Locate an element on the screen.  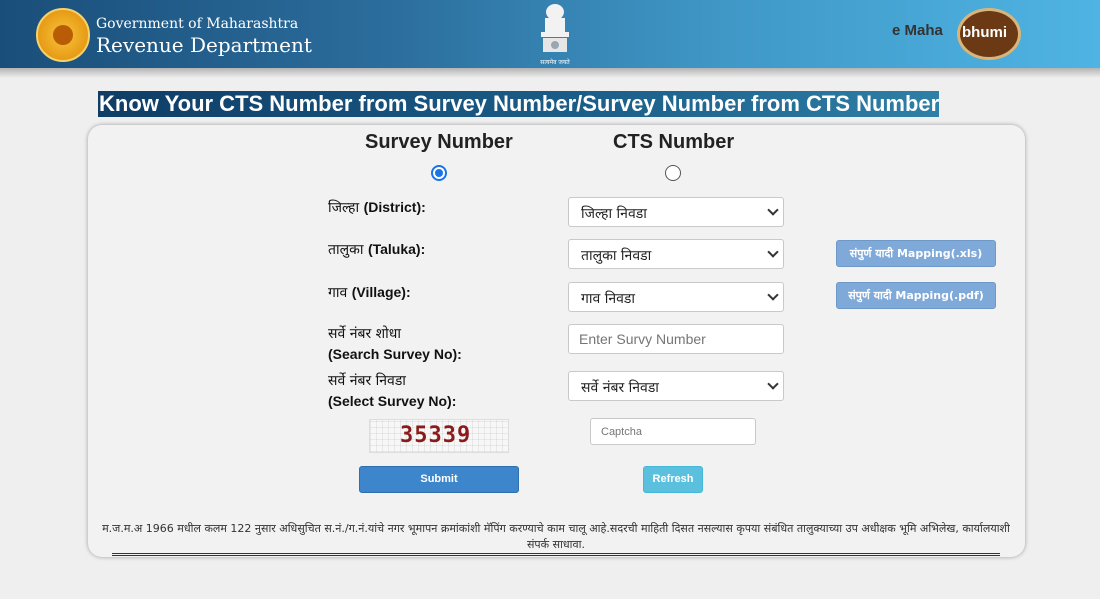
header-shadow is located at coordinates (550, 73).